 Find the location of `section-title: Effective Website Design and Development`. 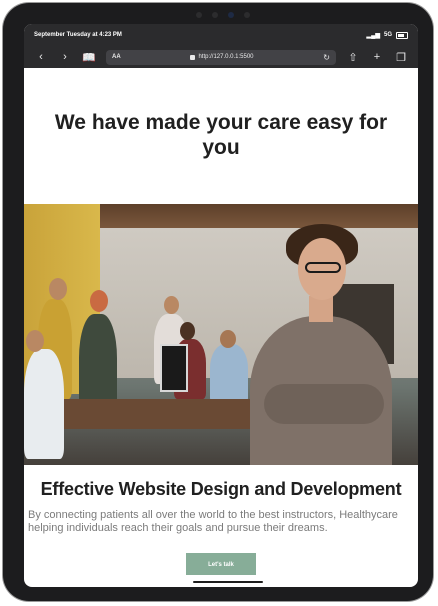

section-title: Effective Website Design and Development is located at coordinates (221, 489).